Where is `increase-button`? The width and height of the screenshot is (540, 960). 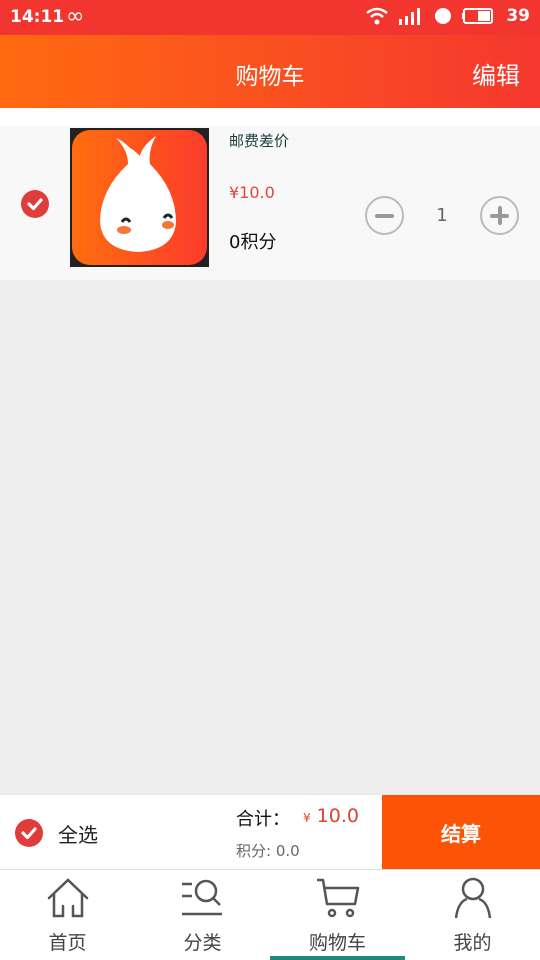
increase-button is located at coordinates (499, 215).